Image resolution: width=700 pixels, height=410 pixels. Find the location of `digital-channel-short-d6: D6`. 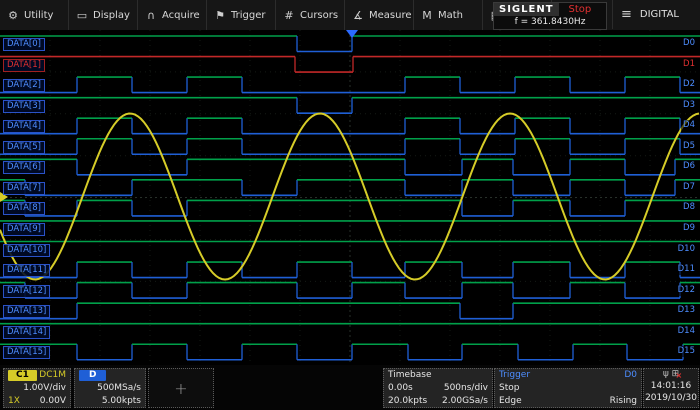

digital-channel-short-d6: D6 is located at coordinates (689, 167).